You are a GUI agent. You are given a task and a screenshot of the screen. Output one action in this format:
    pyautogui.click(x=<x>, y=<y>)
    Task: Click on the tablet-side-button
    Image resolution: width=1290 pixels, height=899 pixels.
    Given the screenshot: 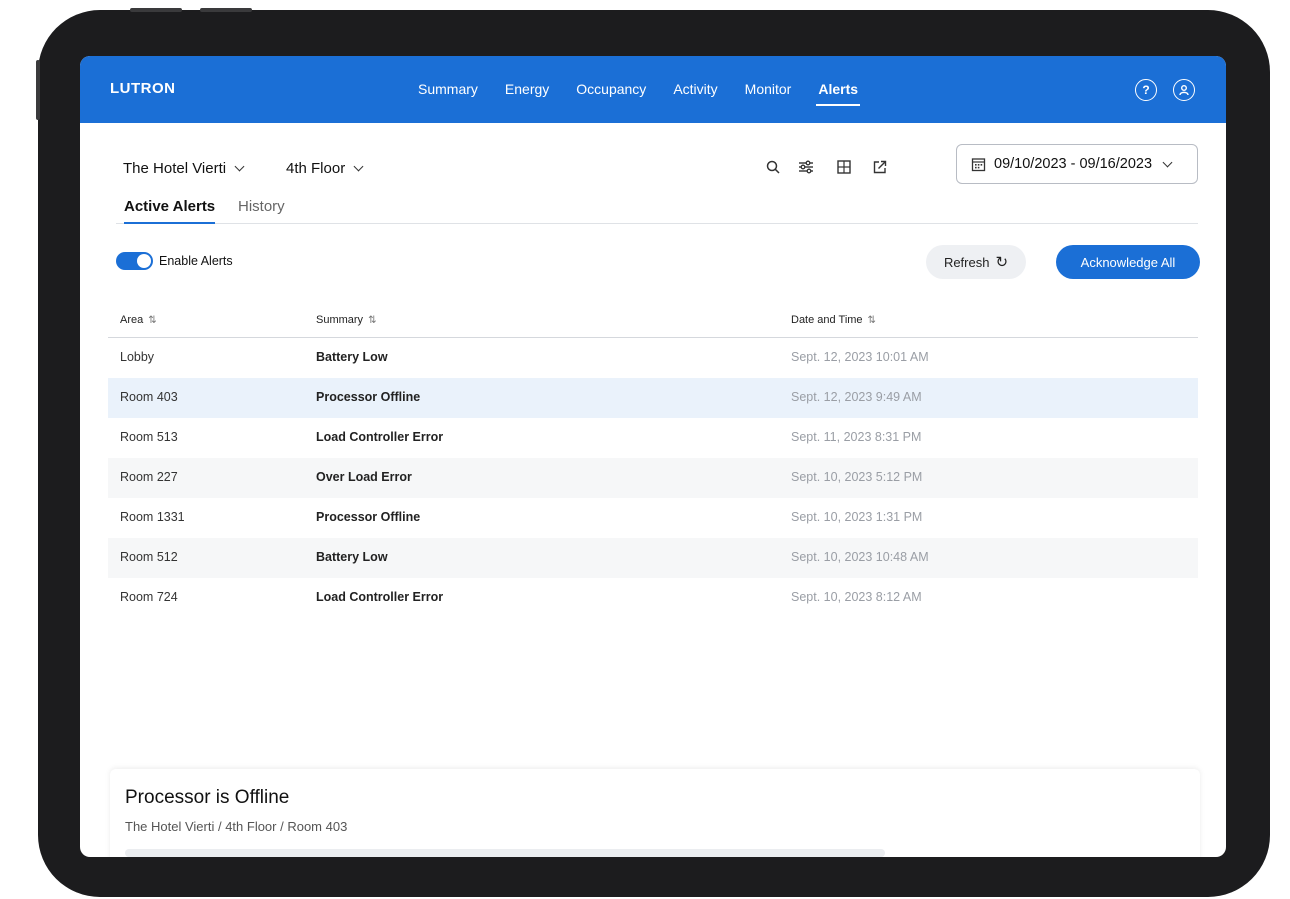 What is the action you would take?
    pyautogui.click(x=38, y=90)
    